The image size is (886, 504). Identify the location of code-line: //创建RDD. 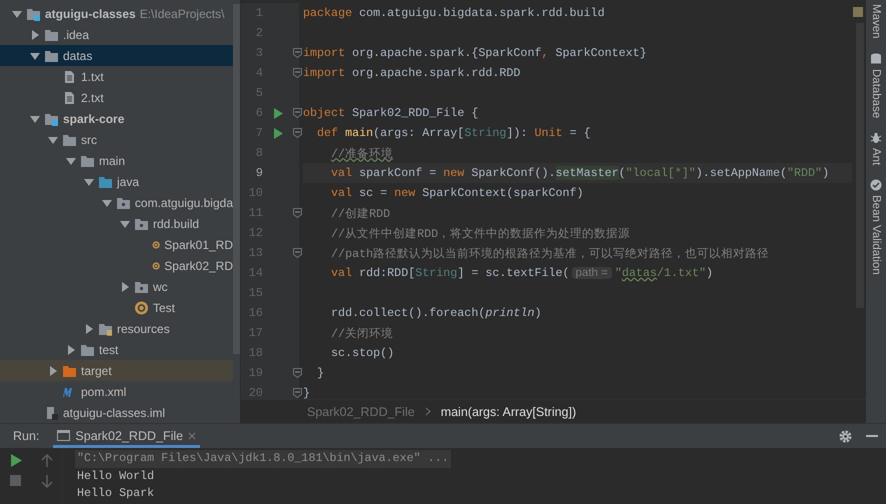
(361, 214).